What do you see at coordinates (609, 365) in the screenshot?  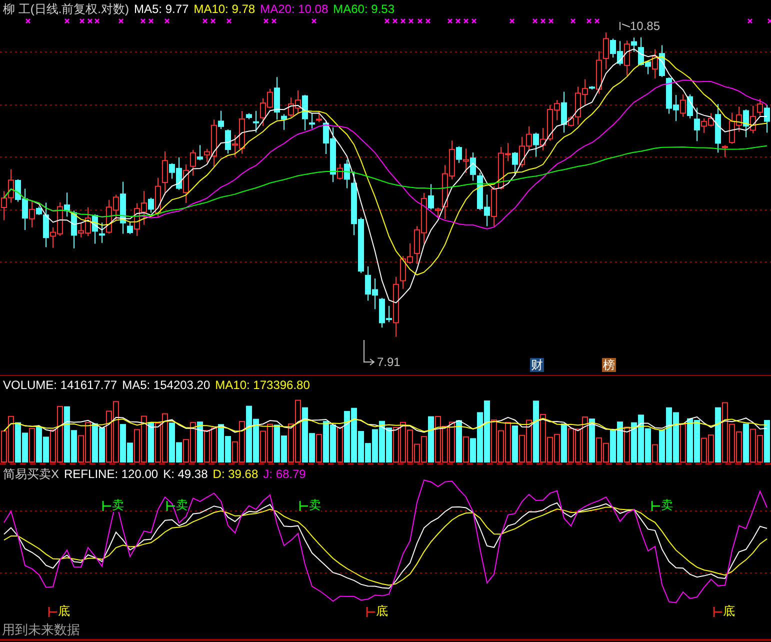 I see `event-badge: 榜` at bounding box center [609, 365].